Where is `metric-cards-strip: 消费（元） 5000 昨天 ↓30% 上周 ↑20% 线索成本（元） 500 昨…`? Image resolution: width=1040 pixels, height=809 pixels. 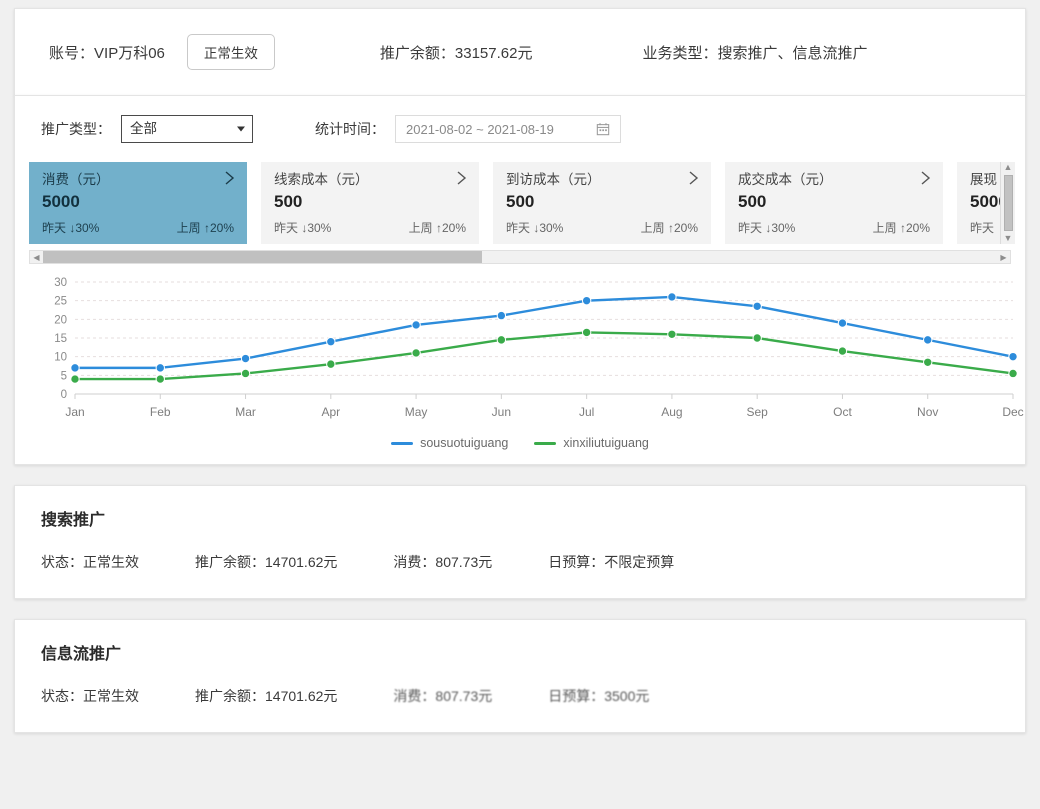 metric-cards-strip: 消费（元） 5000 昨天 ↓30% 上周 ↑20% 线索成本（元） 500 昨… is located at coordinates (520, 203).